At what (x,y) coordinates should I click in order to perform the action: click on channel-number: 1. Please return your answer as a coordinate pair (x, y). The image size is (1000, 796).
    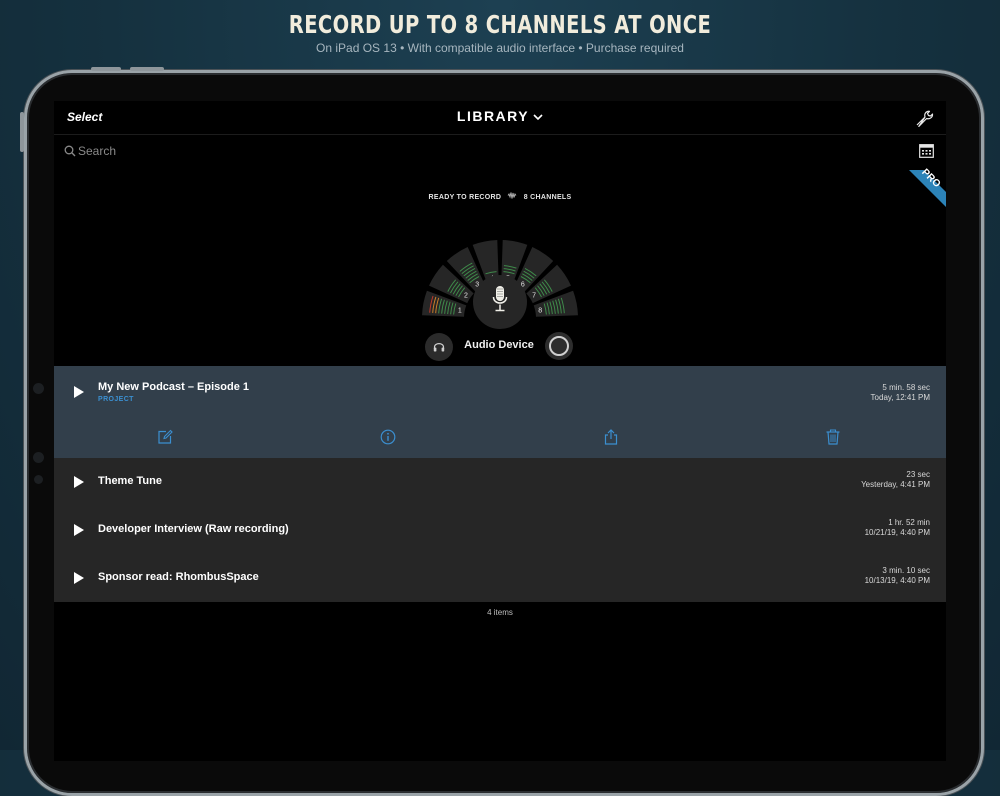
    Looking at the image, I should click on (460, 311).